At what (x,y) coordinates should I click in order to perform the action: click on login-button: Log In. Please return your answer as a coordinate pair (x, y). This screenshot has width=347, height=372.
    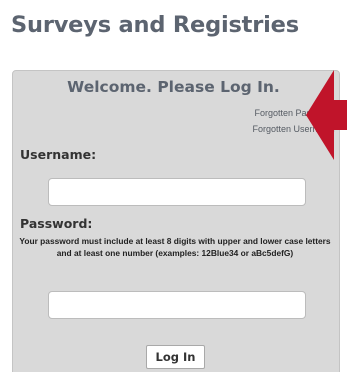
    Looking at the image, I should click on (175, 357).